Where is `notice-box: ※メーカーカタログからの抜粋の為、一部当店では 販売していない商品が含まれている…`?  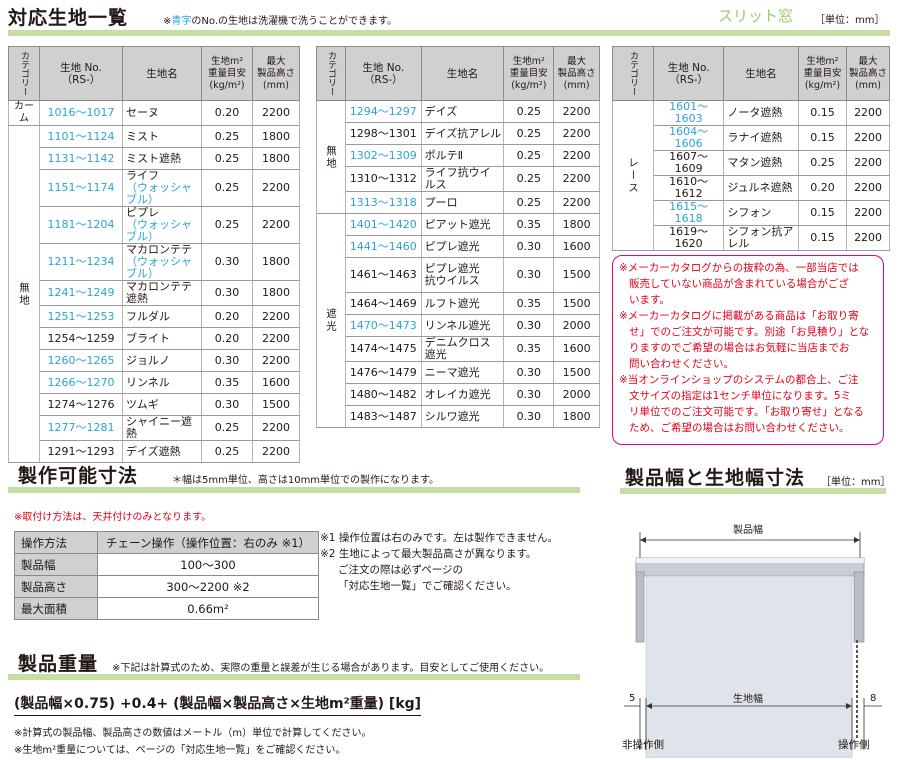 notice-box: ※メーカーカタログからの抜粋の為、一部当店では 販売していない商品が含まれている… is located at coordinates (748, 350).